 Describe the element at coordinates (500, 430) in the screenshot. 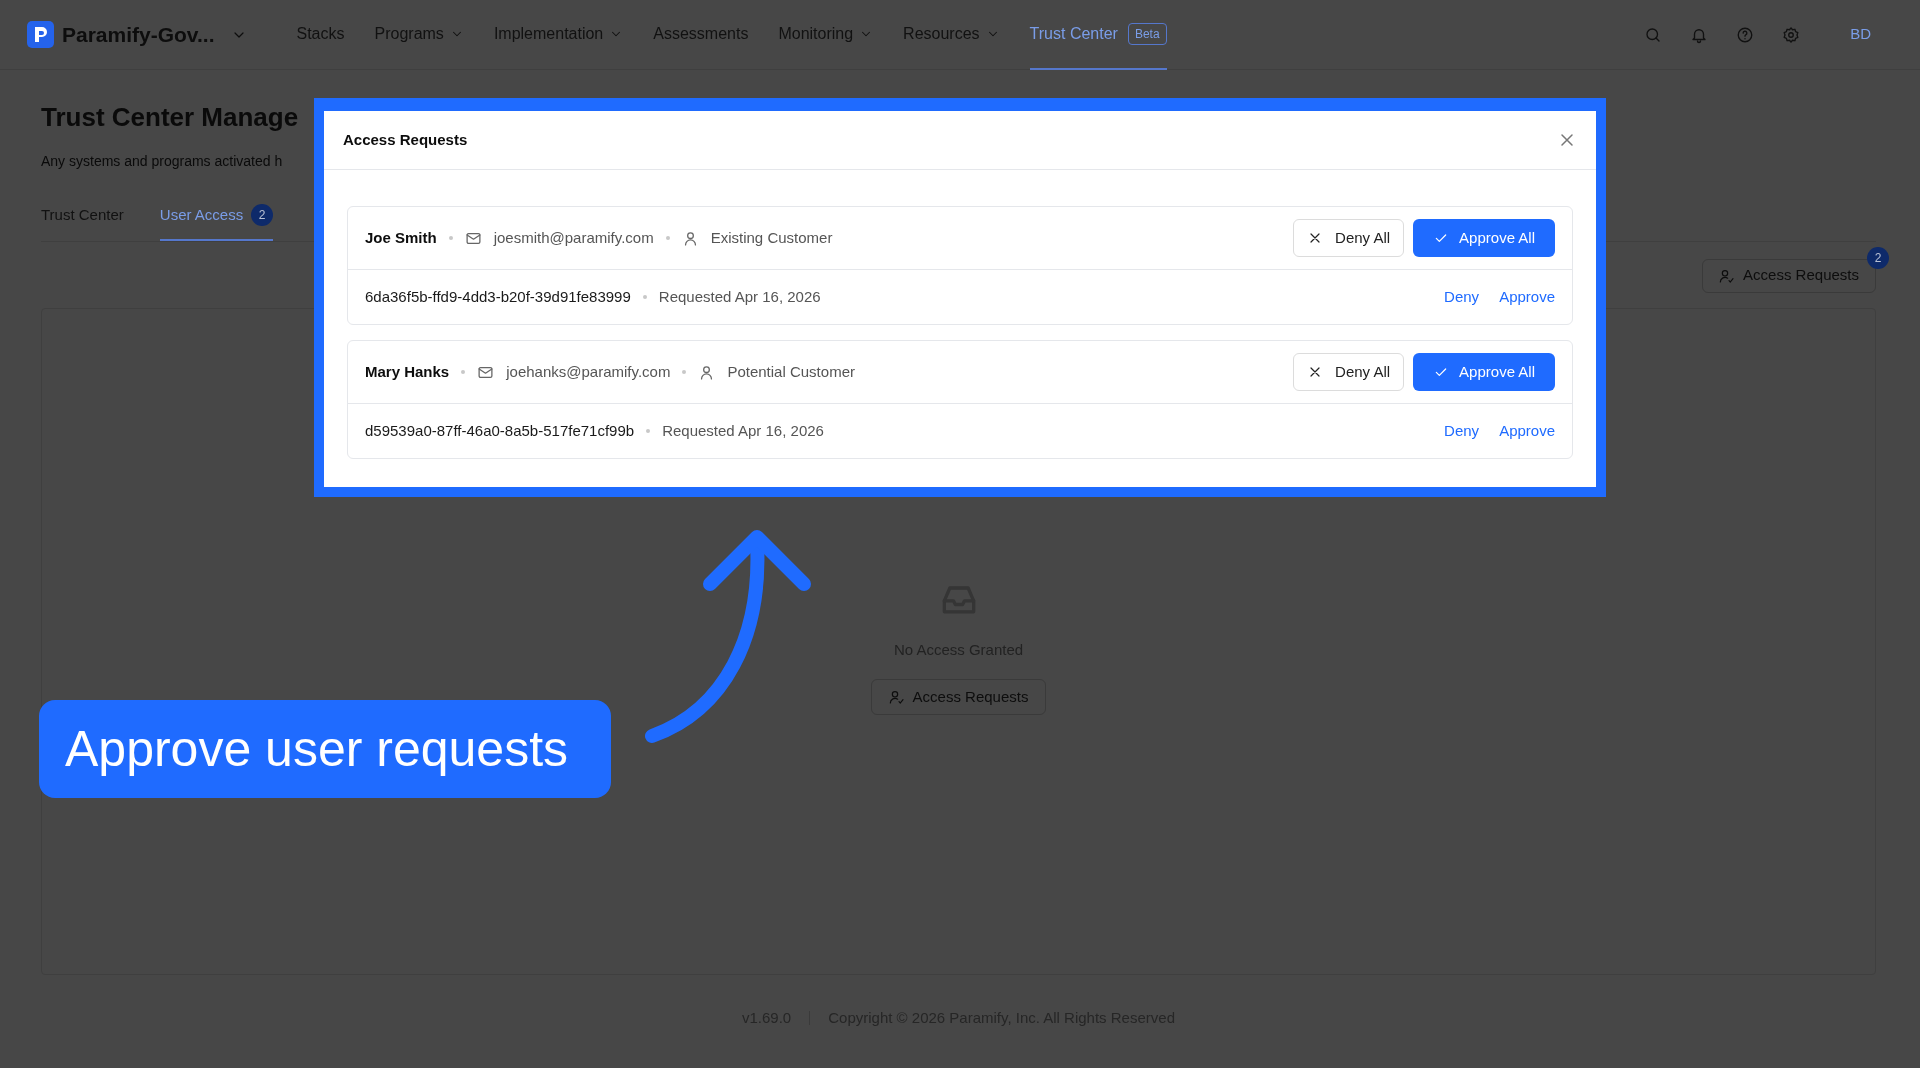

I see `request-id: d59539a0-87ff-46a0-8a5b-517fe71cf99b` at that location.